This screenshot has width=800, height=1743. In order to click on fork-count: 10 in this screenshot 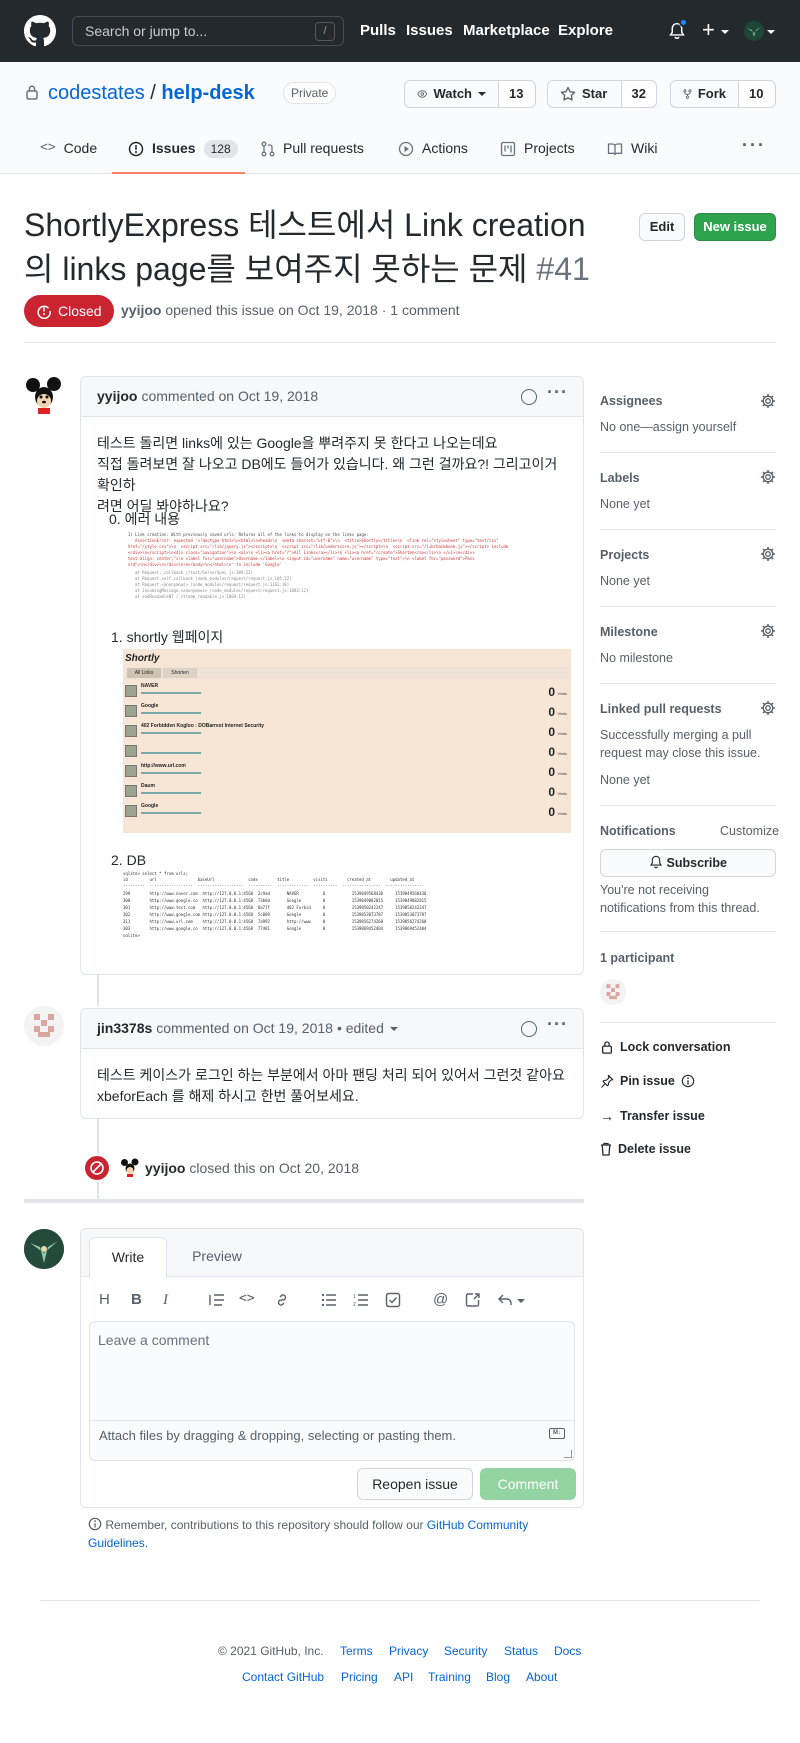, I will do `click(756, 94)`.